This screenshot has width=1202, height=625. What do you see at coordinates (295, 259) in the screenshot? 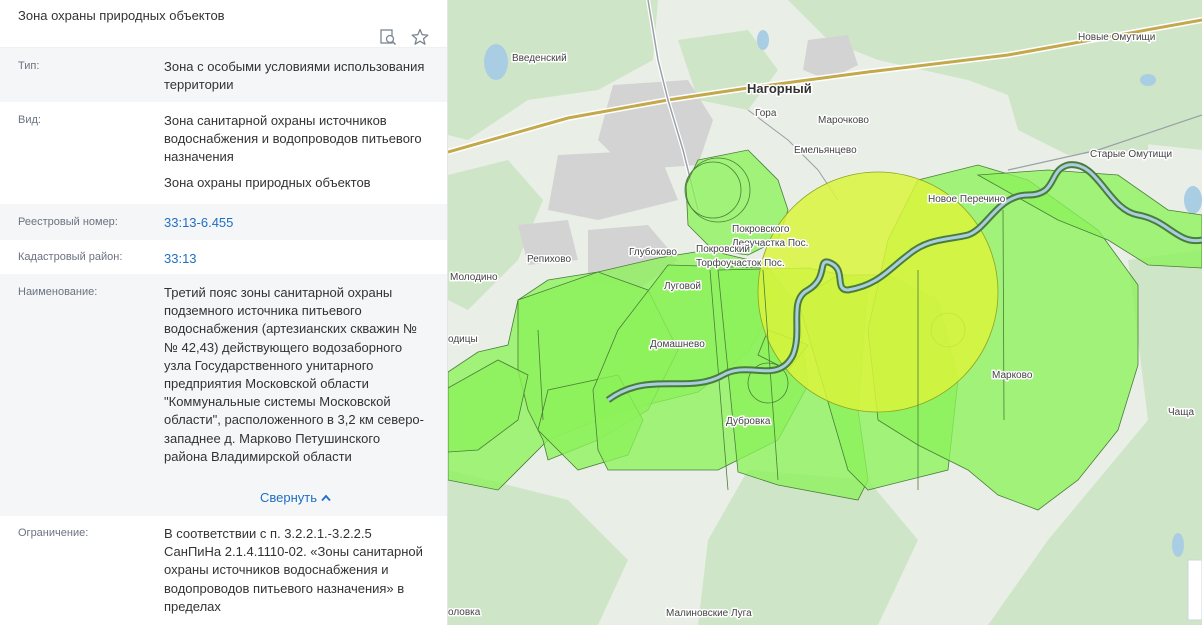
I see `cadastral-district-link: 33:13` at bounding box center [295, 259].